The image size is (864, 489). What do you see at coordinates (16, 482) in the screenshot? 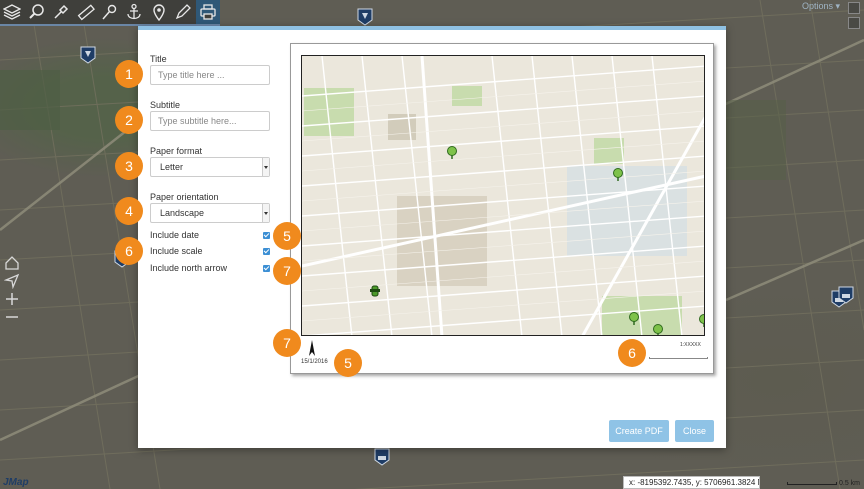
I see `jmap-logo: JMap` at bounding box center [16, 482].